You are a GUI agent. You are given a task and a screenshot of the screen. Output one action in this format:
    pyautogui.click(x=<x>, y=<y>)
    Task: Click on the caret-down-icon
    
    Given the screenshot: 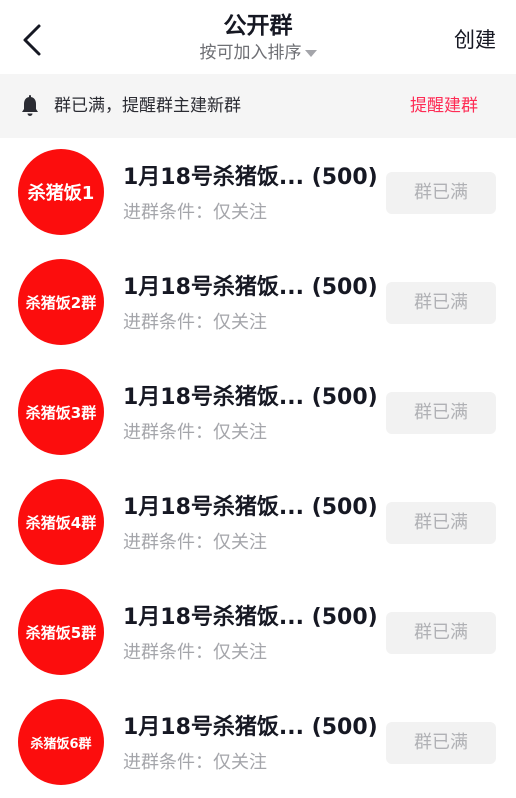 What is the action you would take?
    pyautogui.click(x=310, y=53)
    